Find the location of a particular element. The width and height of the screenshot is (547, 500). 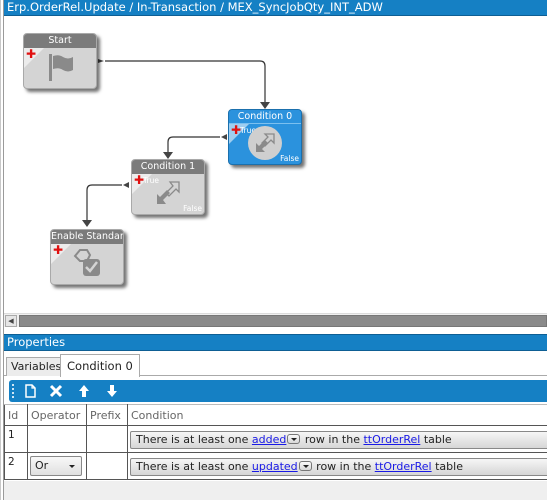

tab-condition-0: Condition 0 is located at coordinates (100, 365).